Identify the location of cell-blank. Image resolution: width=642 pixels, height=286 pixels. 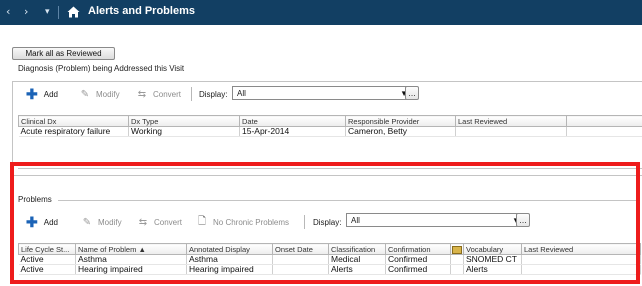
(604, 131).